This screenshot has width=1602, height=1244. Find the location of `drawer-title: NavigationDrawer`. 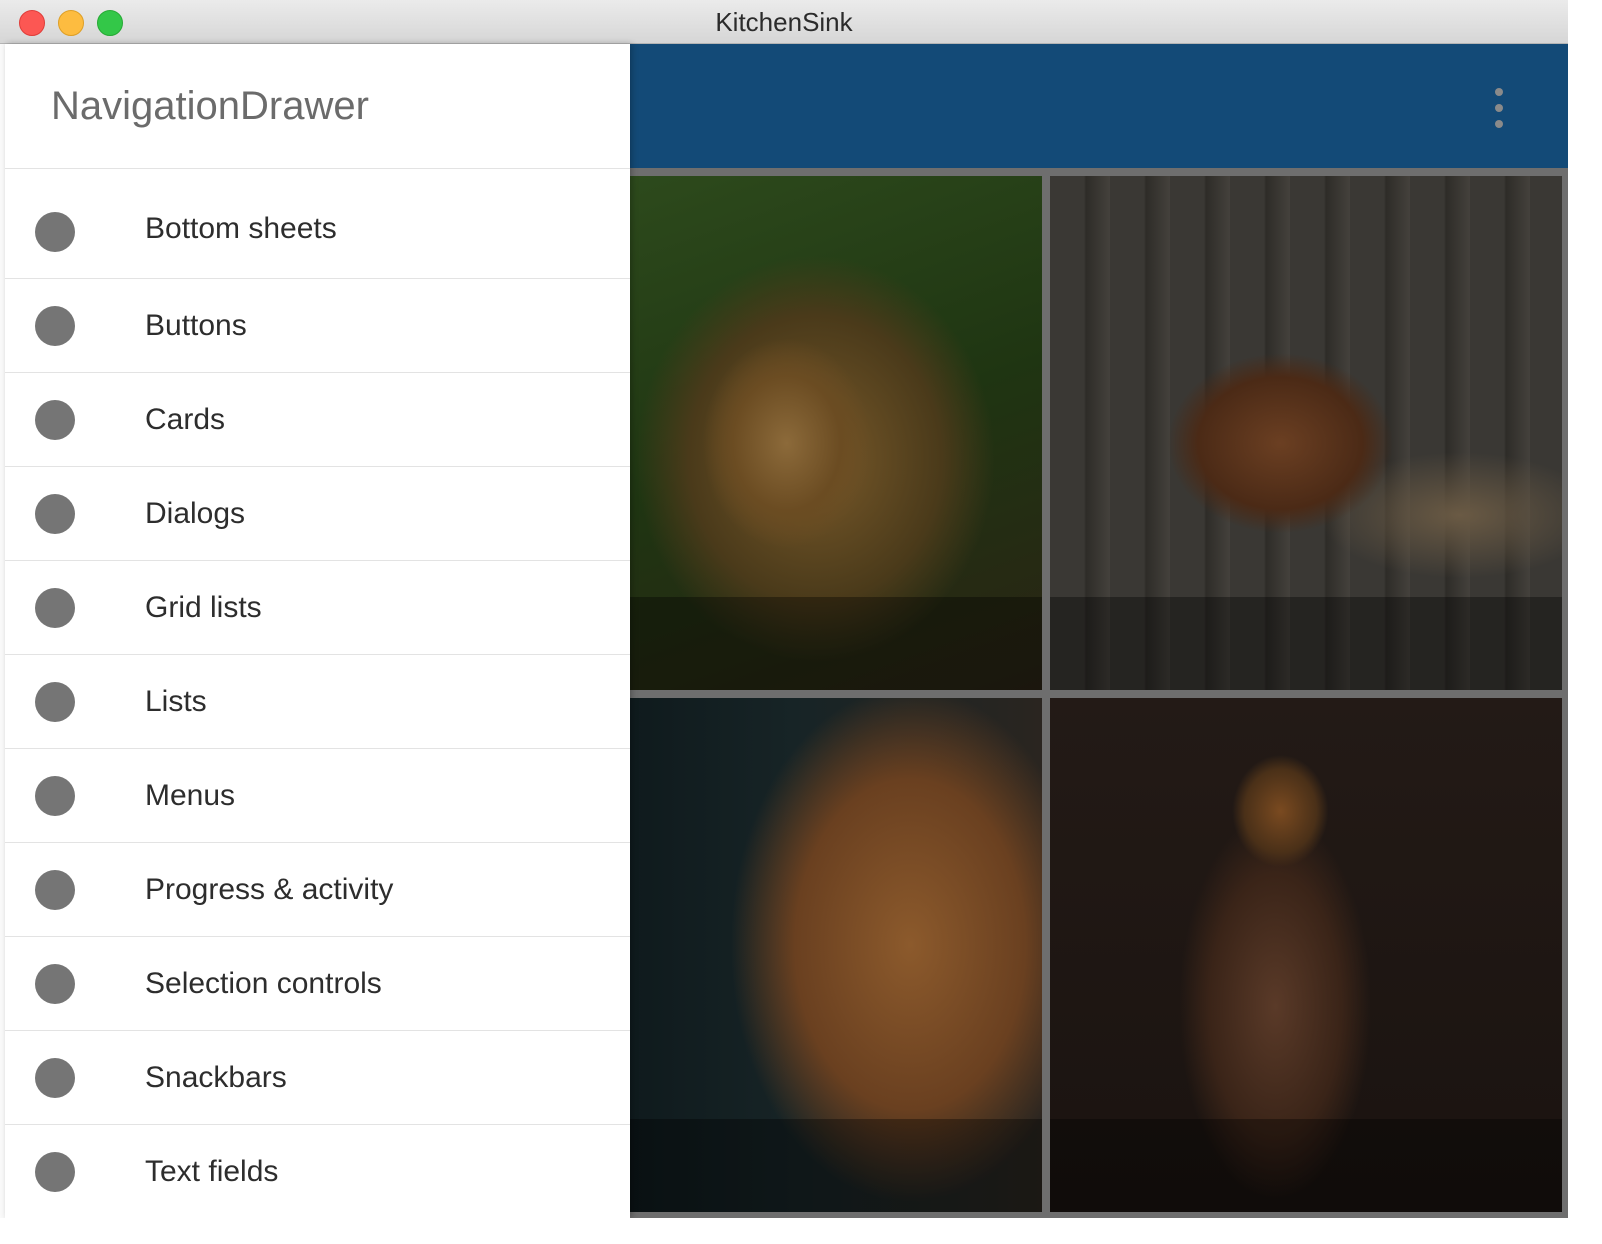

drawer-title: NavigationDrawer is located at coordinates (210, 106).